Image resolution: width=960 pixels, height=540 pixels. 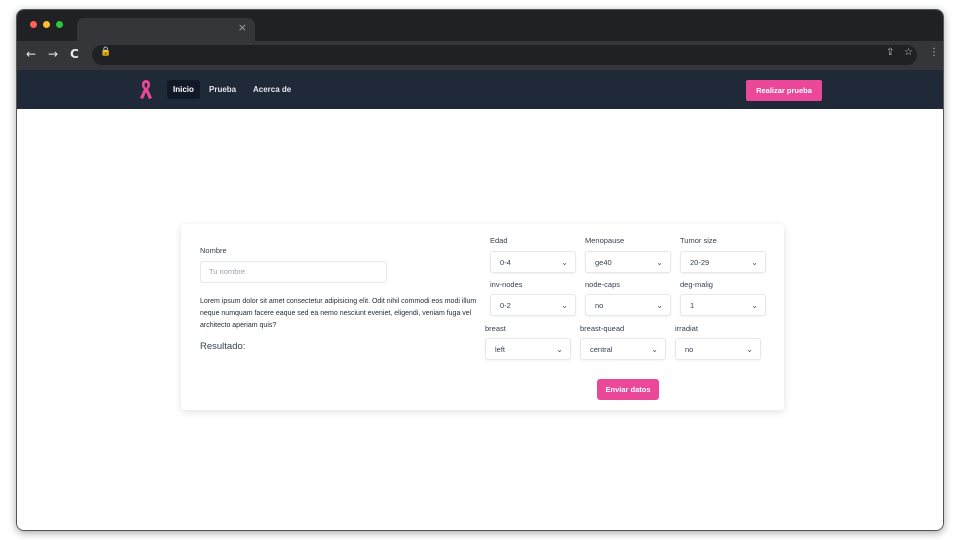 What do you see at coordinates (718, 349) in the screenshot?
I see `irradiat-select: no ⌄` at bounding box center [718, 349].